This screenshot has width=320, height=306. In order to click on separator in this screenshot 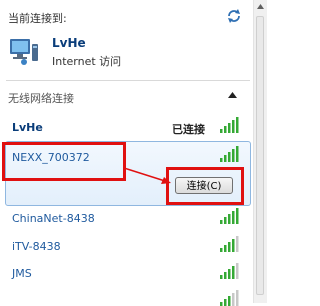, I will do `click(128, 80)`.